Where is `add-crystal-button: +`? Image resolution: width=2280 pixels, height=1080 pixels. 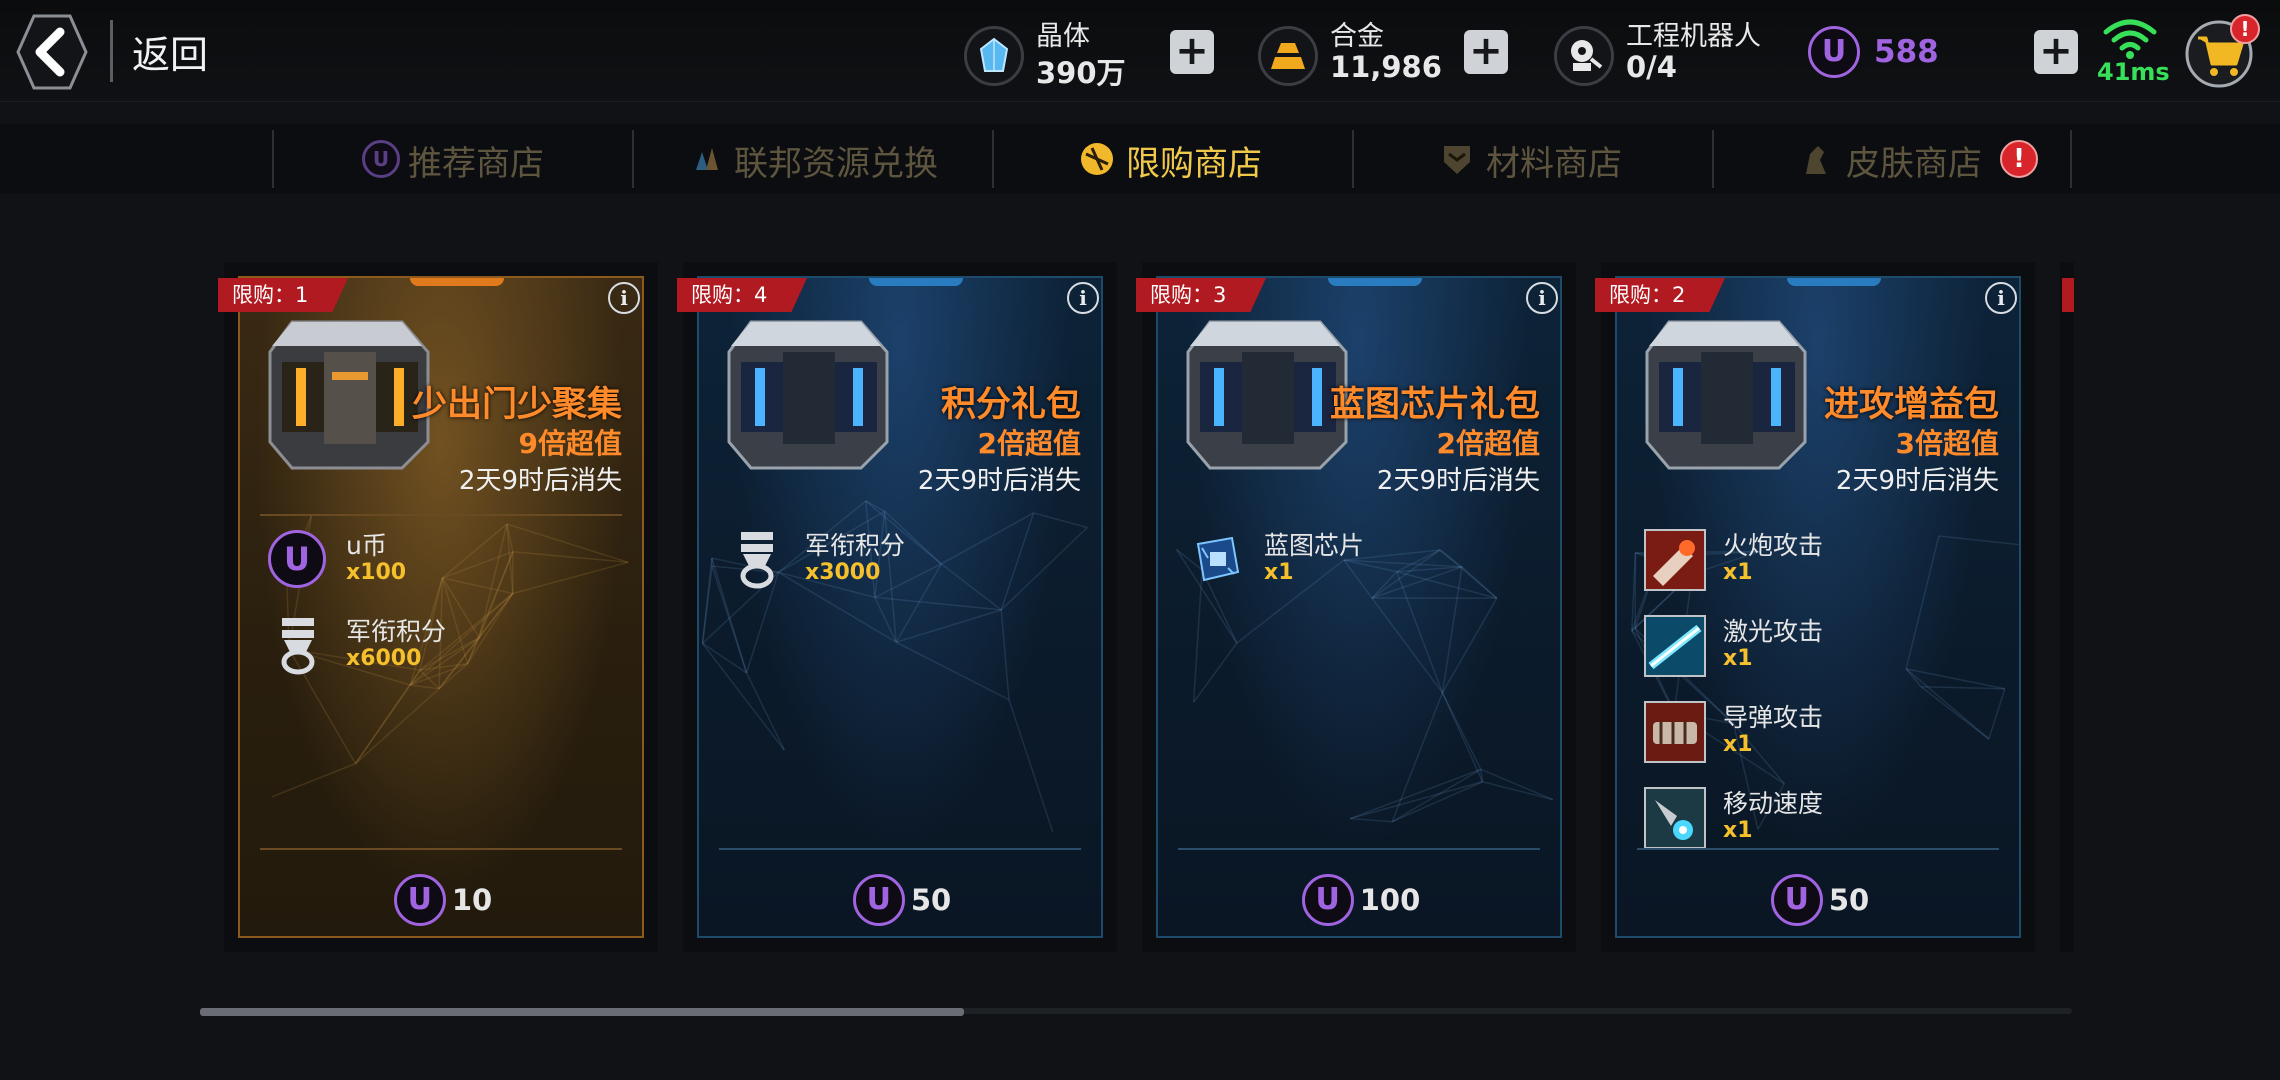
add-crystal-button: + is located at coordinates (1192, 52).